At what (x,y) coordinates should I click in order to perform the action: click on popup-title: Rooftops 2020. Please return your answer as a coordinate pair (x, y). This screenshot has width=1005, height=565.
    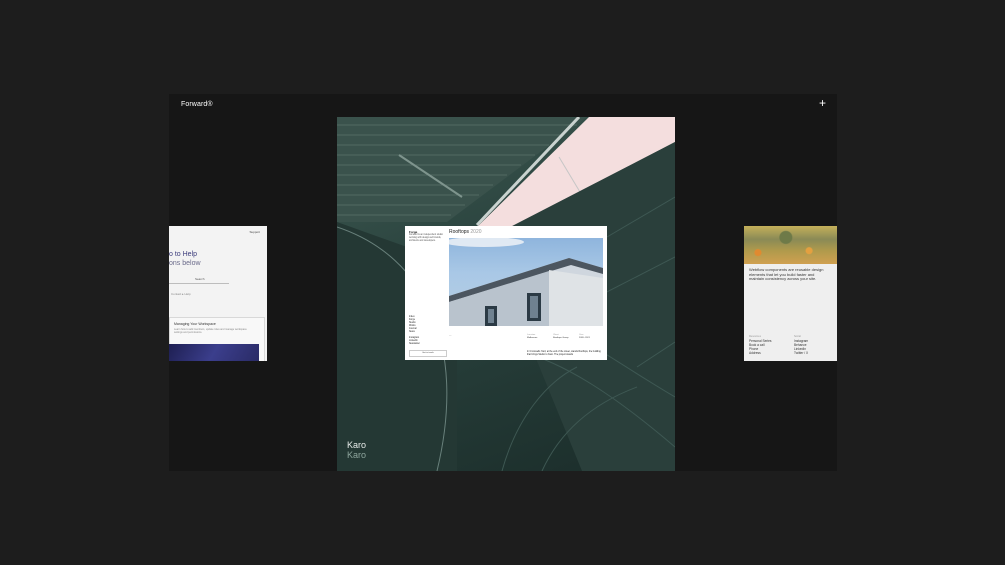
    Looking at the image, I should click on (465, 232).